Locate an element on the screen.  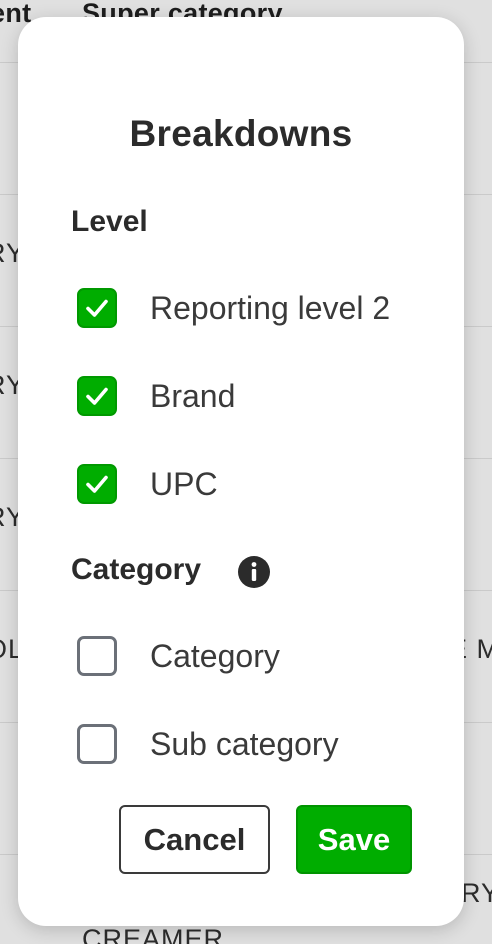
option-label: UPC is located at coordinates (184, 483).